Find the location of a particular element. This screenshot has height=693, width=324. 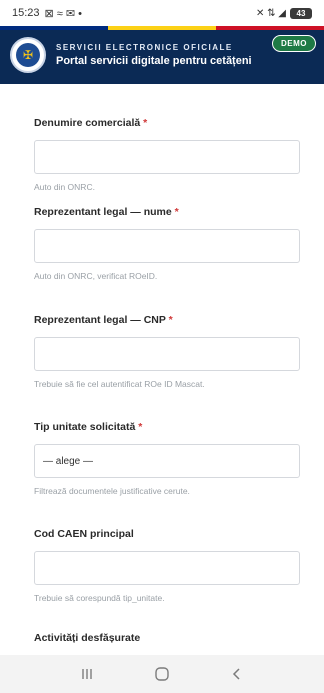

cod-caen-input is located at coordinates (167, 568).